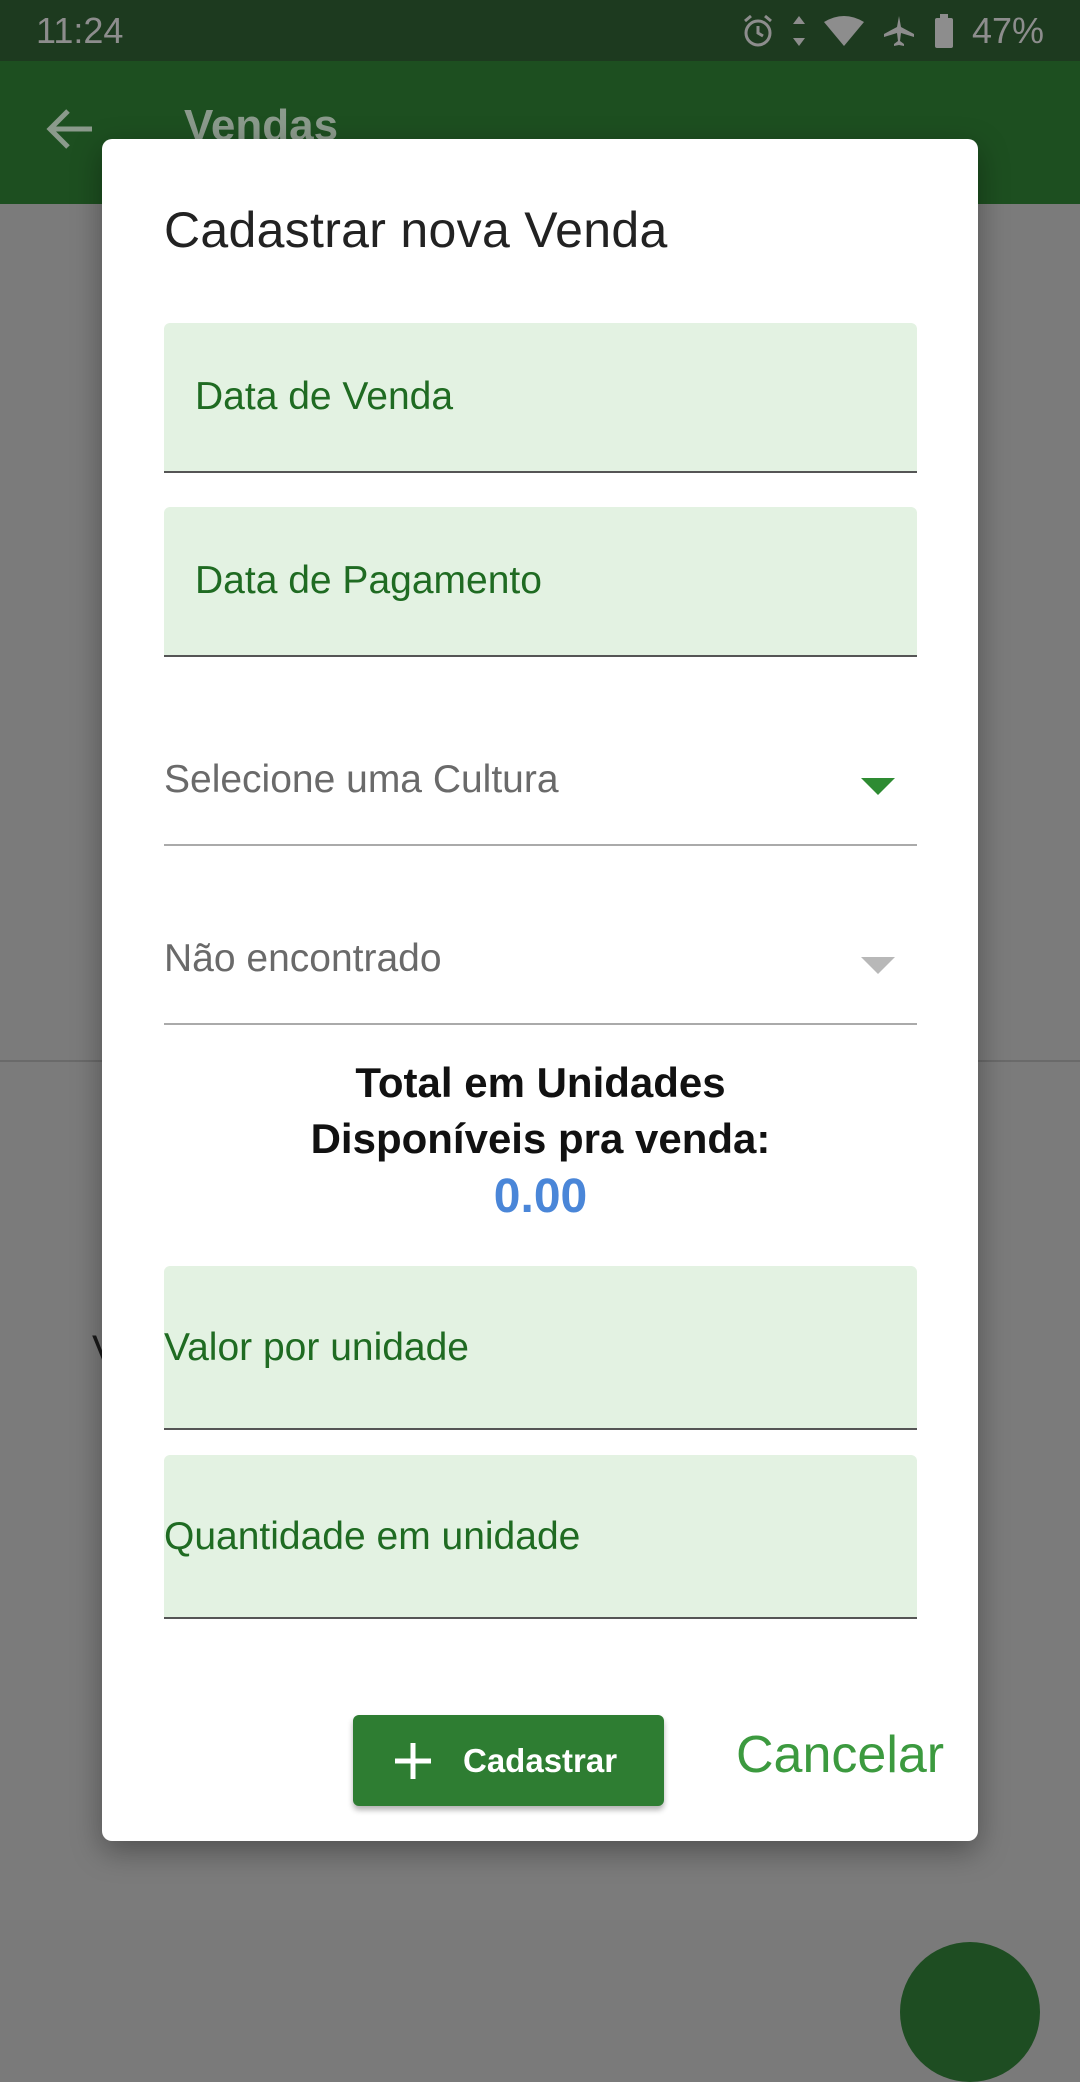  I want to click on plus-icon, so click(413, 1760).